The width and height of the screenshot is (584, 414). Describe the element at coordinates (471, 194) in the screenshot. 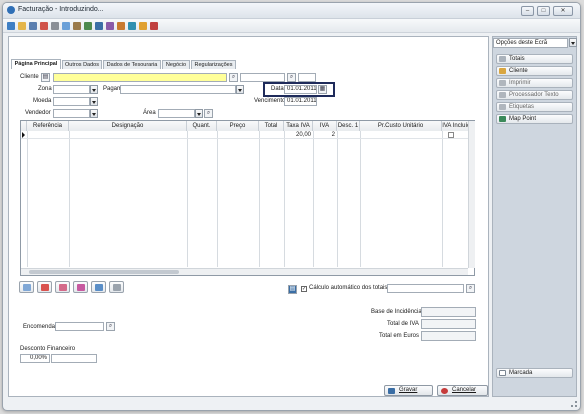

I see `grid-vertical-scrollbar` at that location.